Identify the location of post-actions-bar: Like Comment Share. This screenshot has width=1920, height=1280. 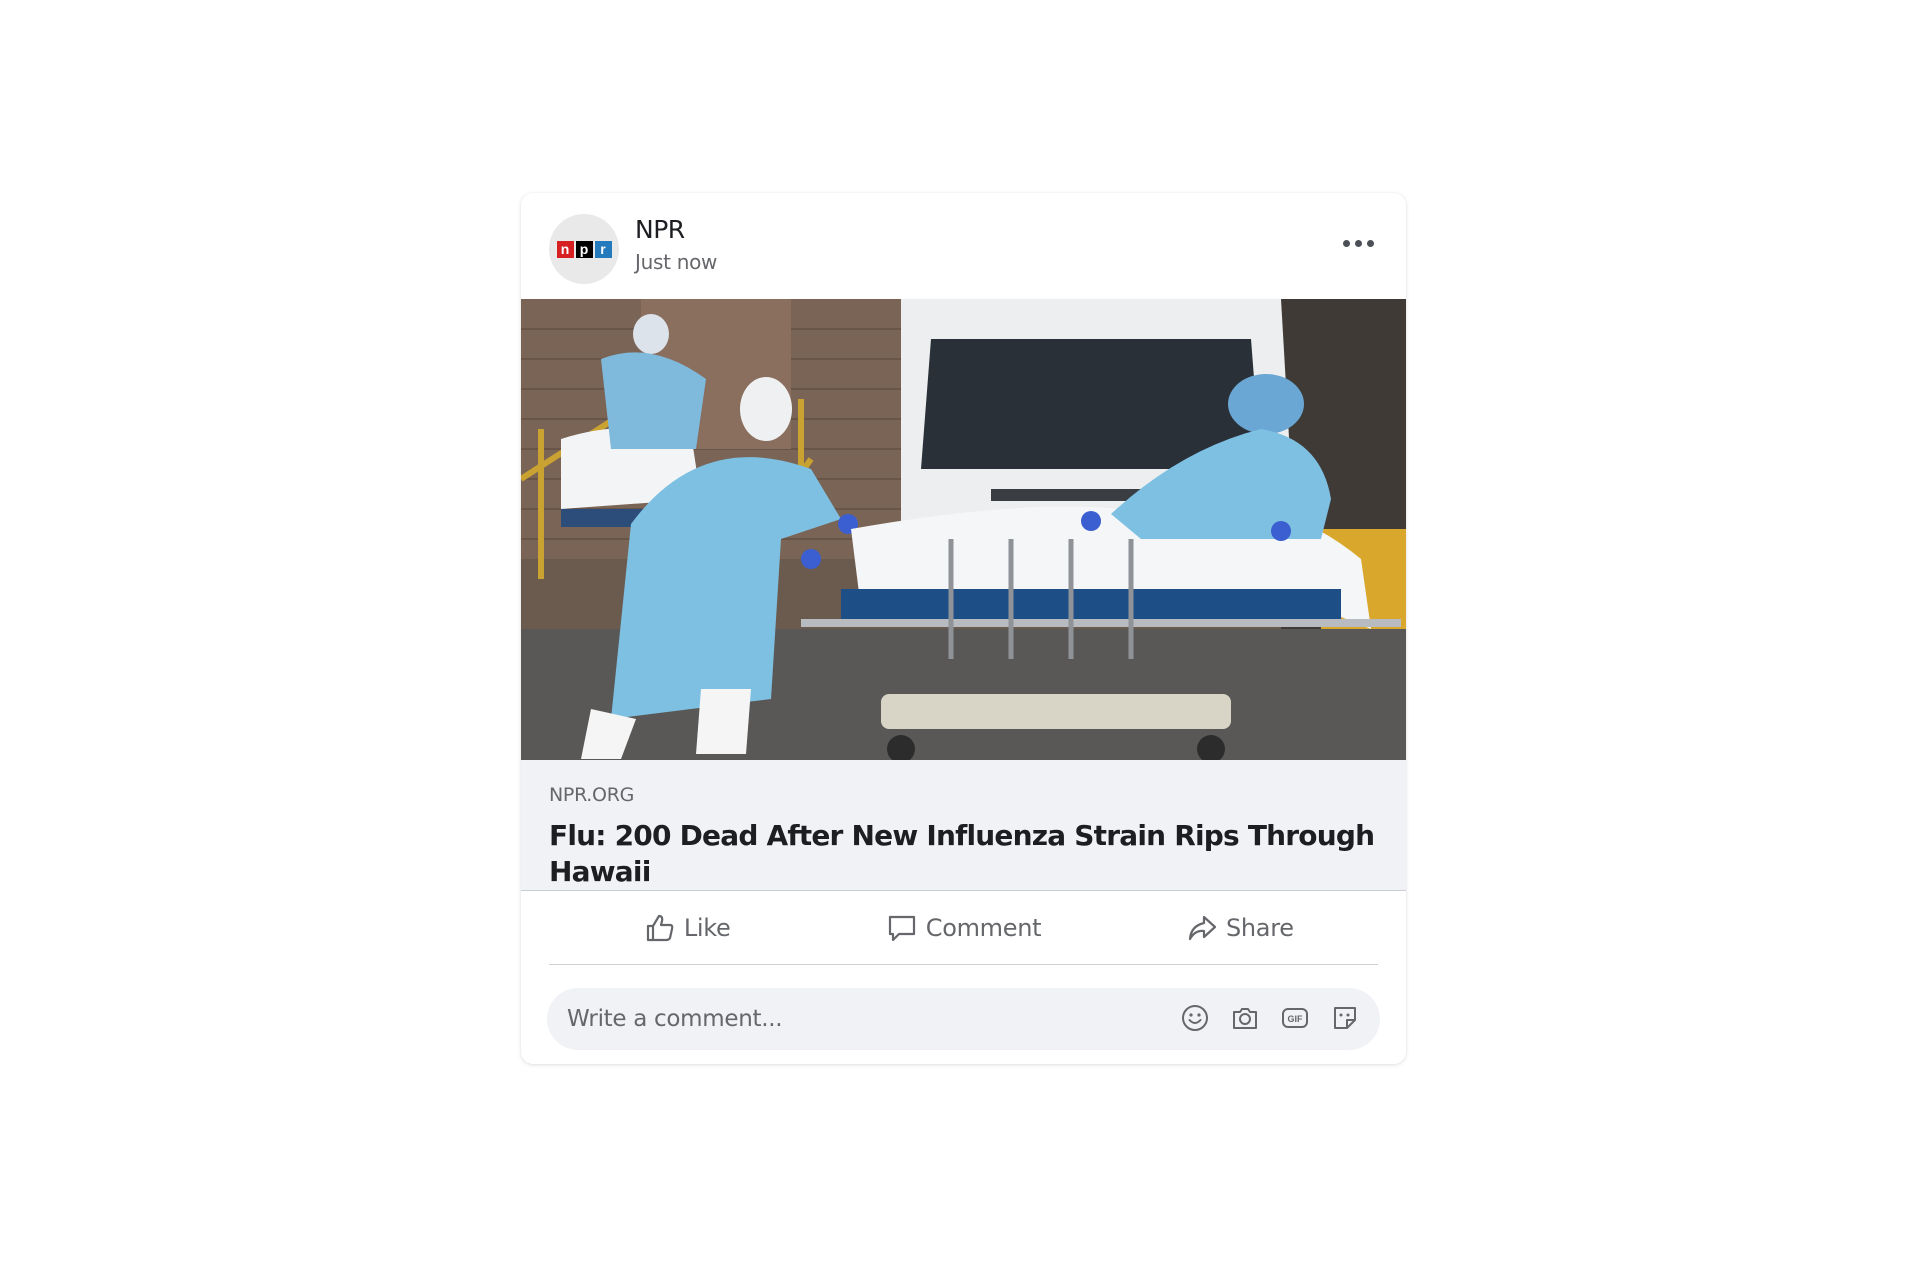
(963, 928).